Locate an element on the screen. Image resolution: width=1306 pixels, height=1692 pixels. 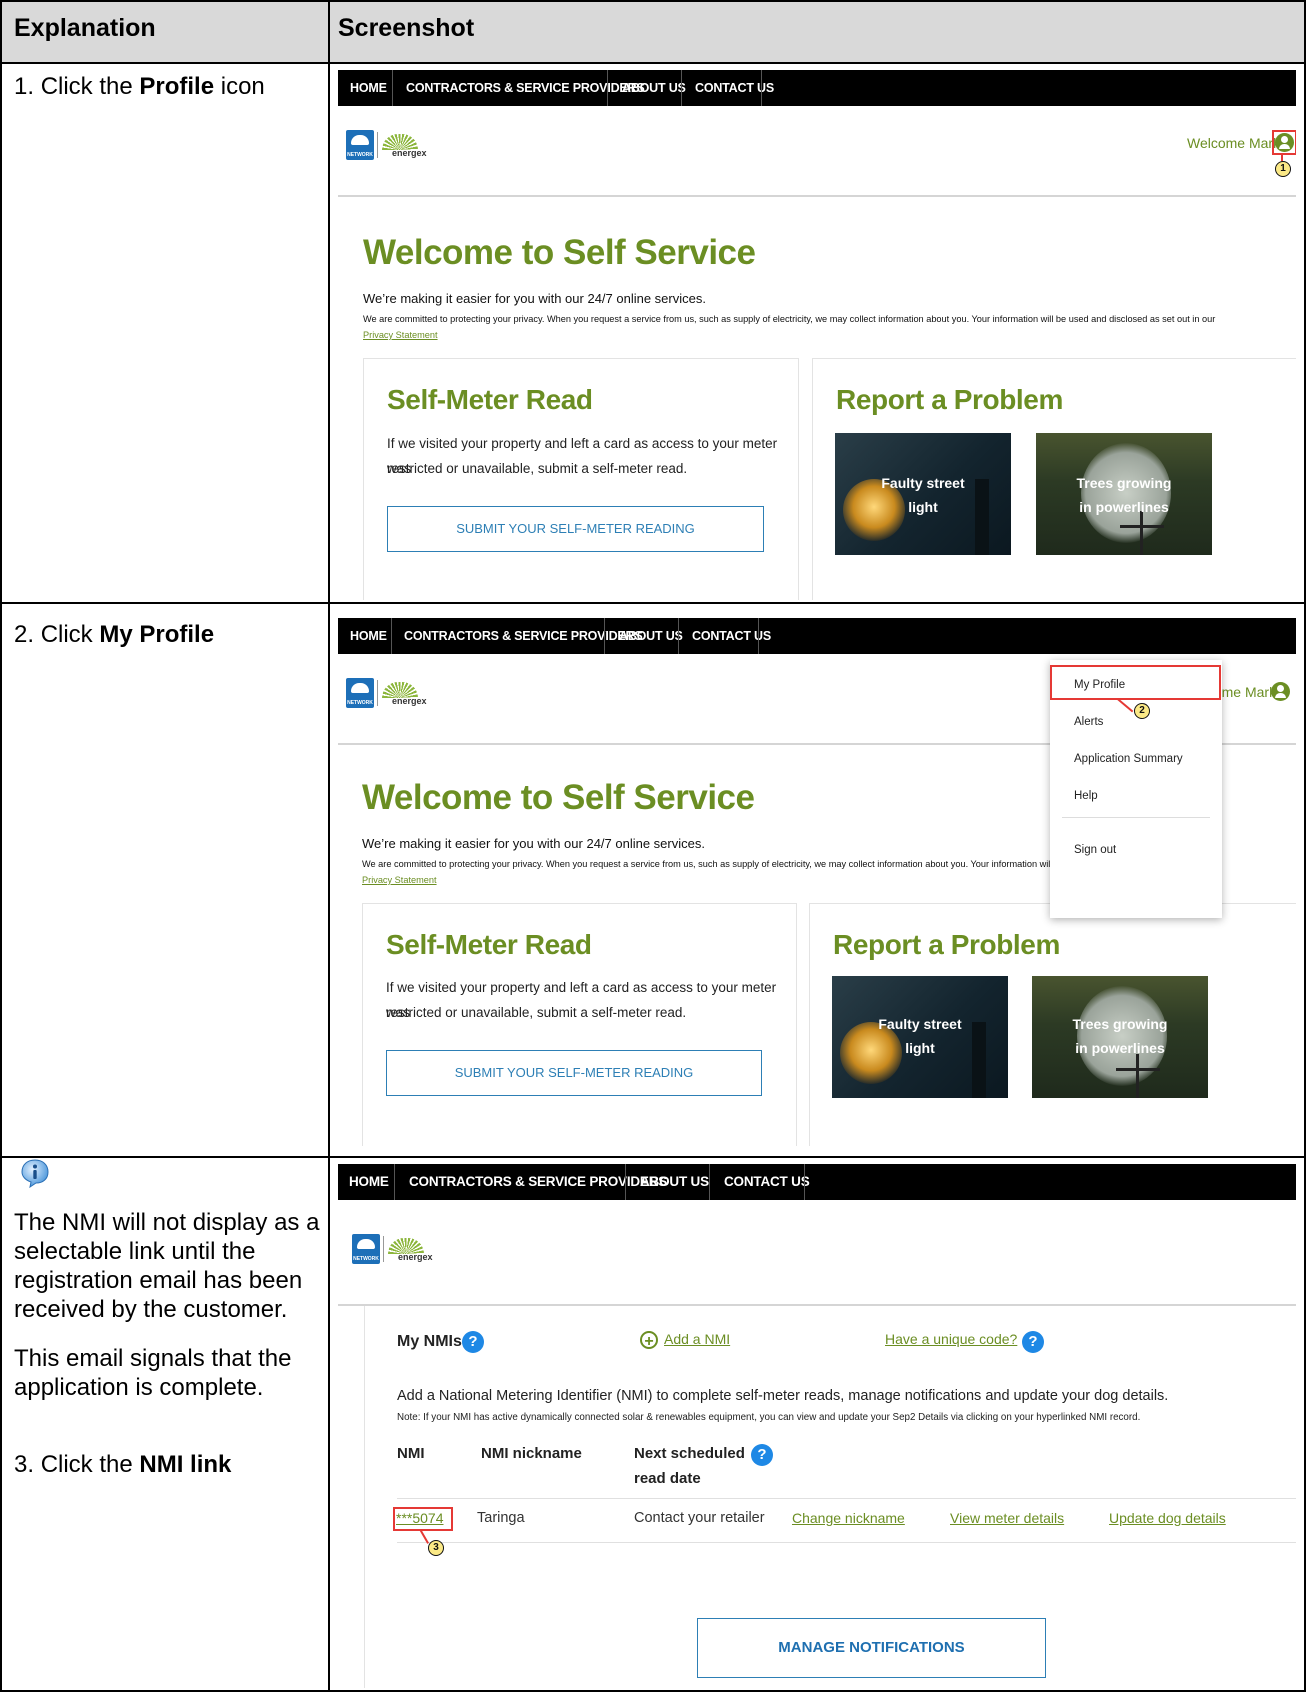
header-screenshot: Screenshot is located at coordinates (406, 28).